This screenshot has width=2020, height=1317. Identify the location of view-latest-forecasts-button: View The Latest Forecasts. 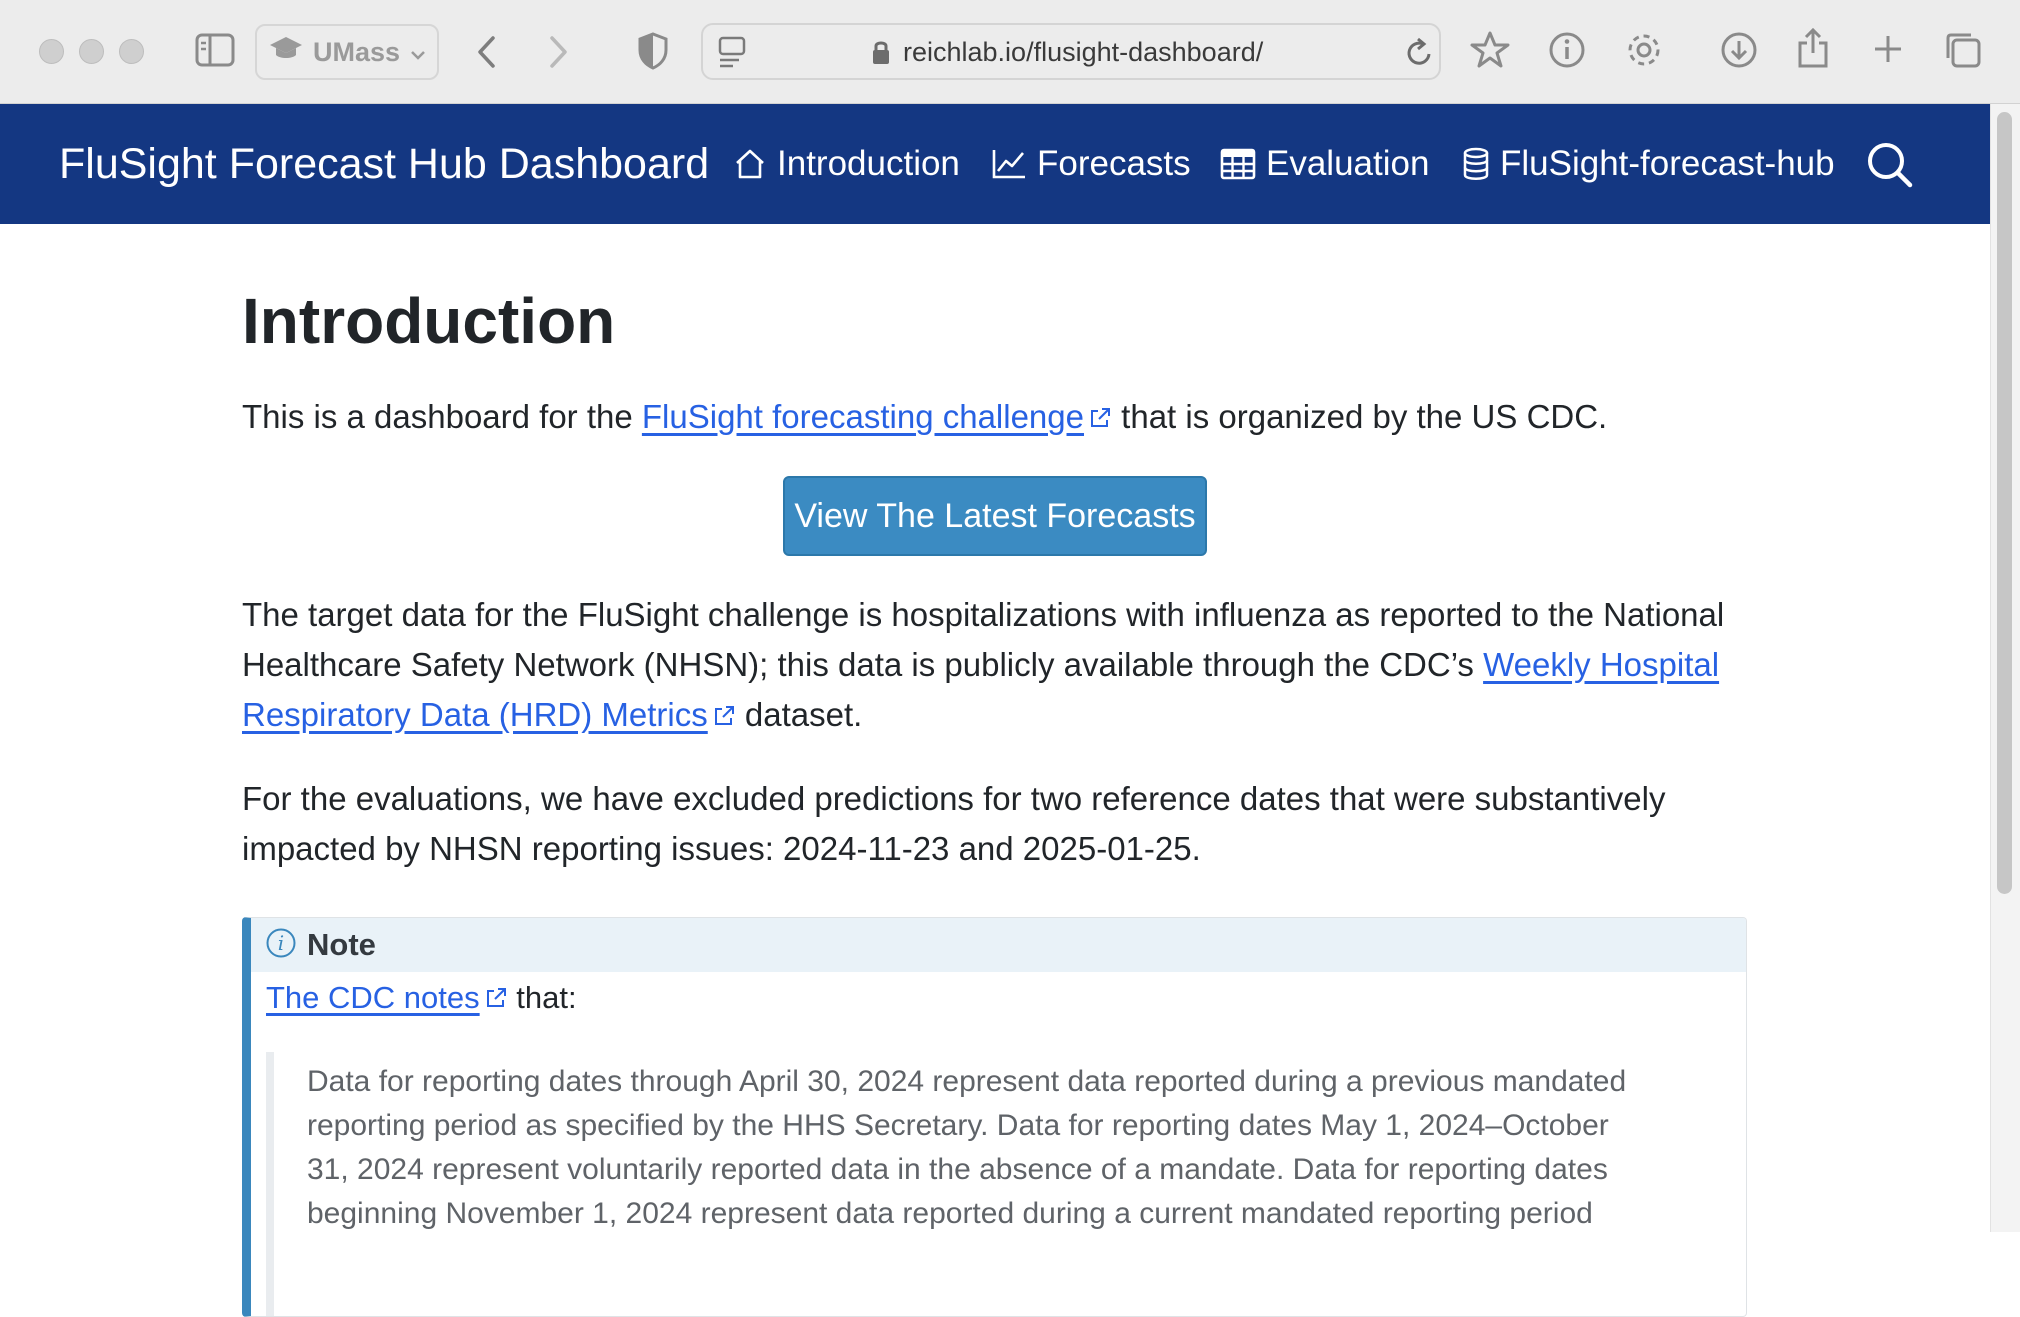
(995, 516).